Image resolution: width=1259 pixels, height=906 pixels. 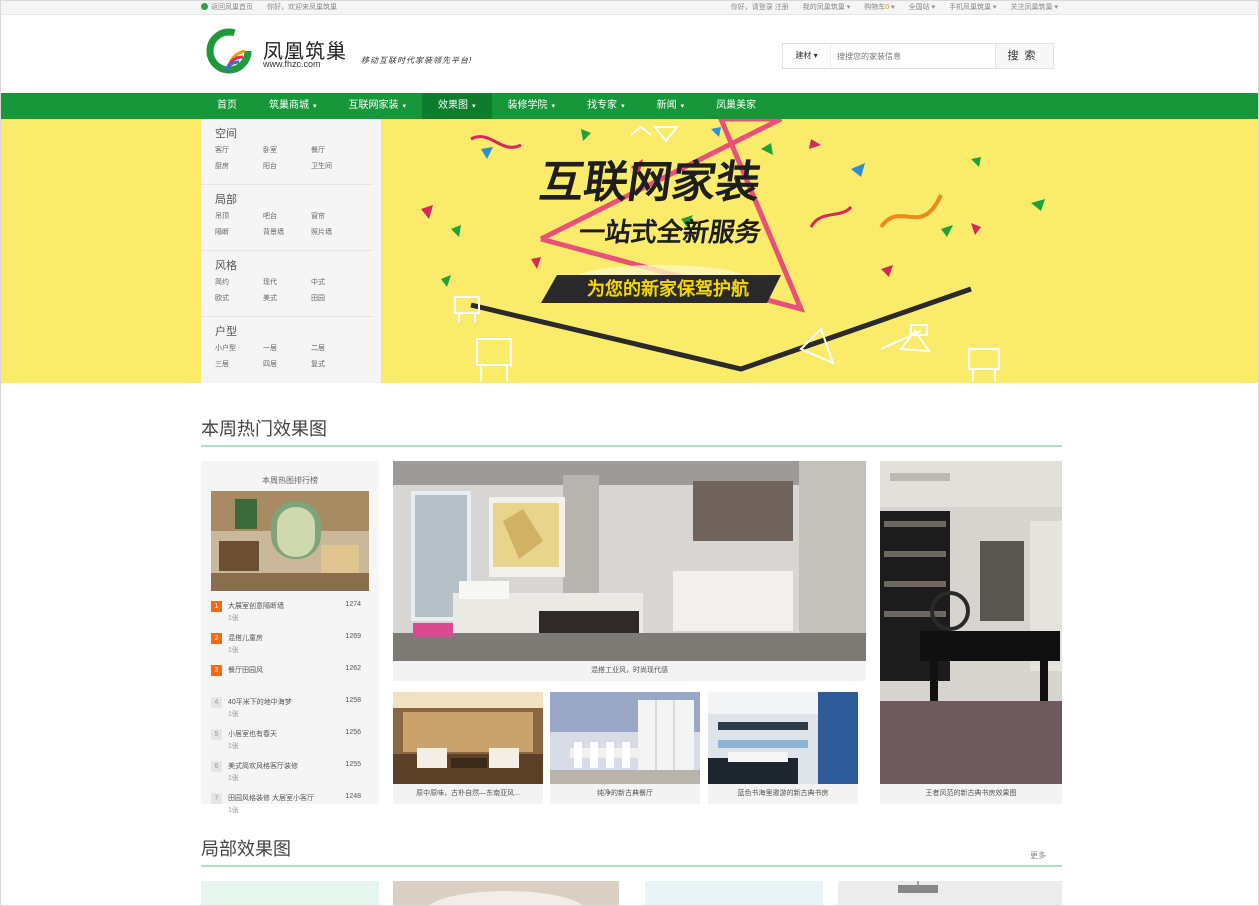 What do you see at coordinates (290, 679) in the screenshot?
I see `ranking-item: 3 餐厅田园风 1262` at bounding box center [290, 679].